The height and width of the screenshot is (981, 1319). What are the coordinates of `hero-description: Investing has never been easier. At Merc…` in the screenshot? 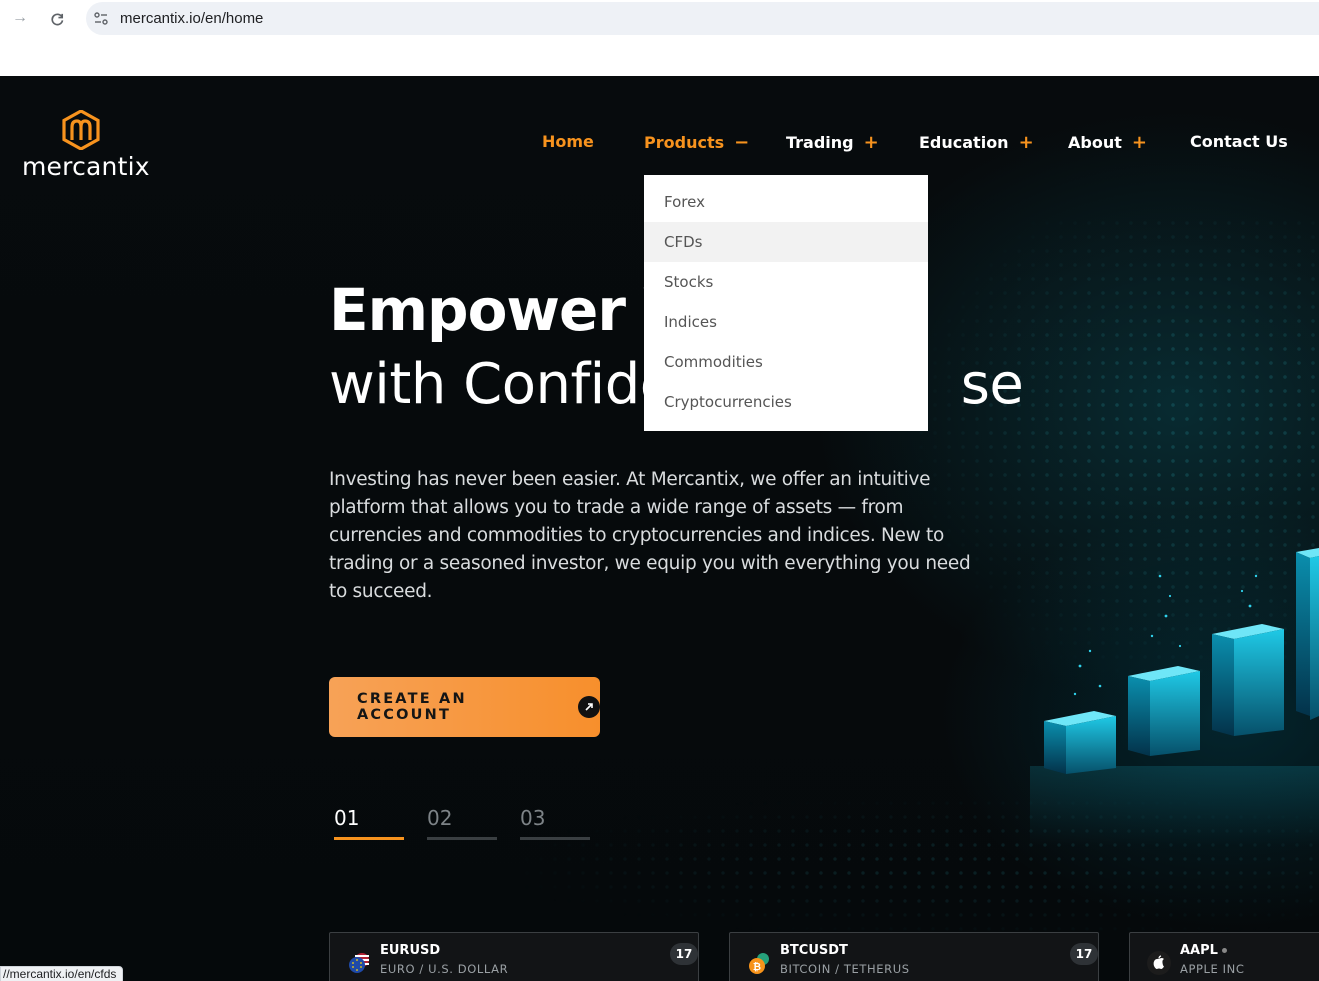 It's located at (650, 535).